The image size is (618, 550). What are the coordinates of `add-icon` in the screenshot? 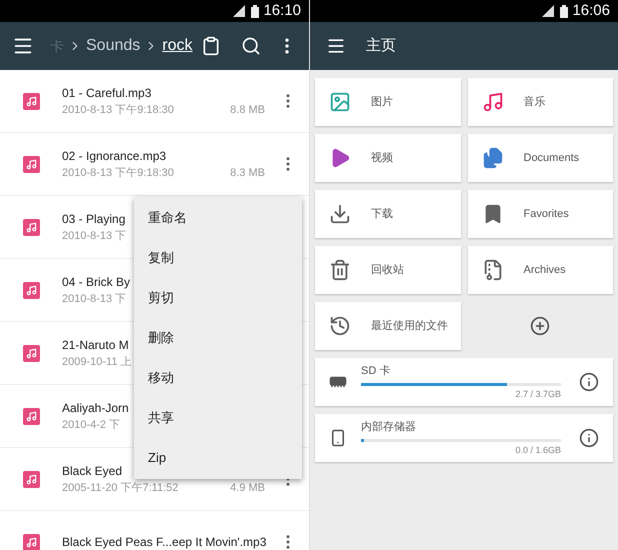 It's located at (540, 326).